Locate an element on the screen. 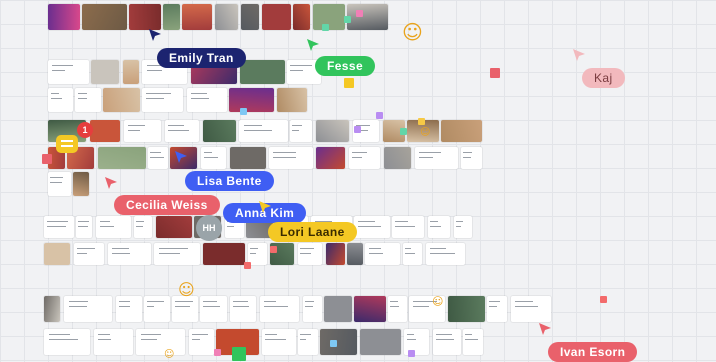 The image size is (716, 362). chat-icon is located at coordinates (67, 144).